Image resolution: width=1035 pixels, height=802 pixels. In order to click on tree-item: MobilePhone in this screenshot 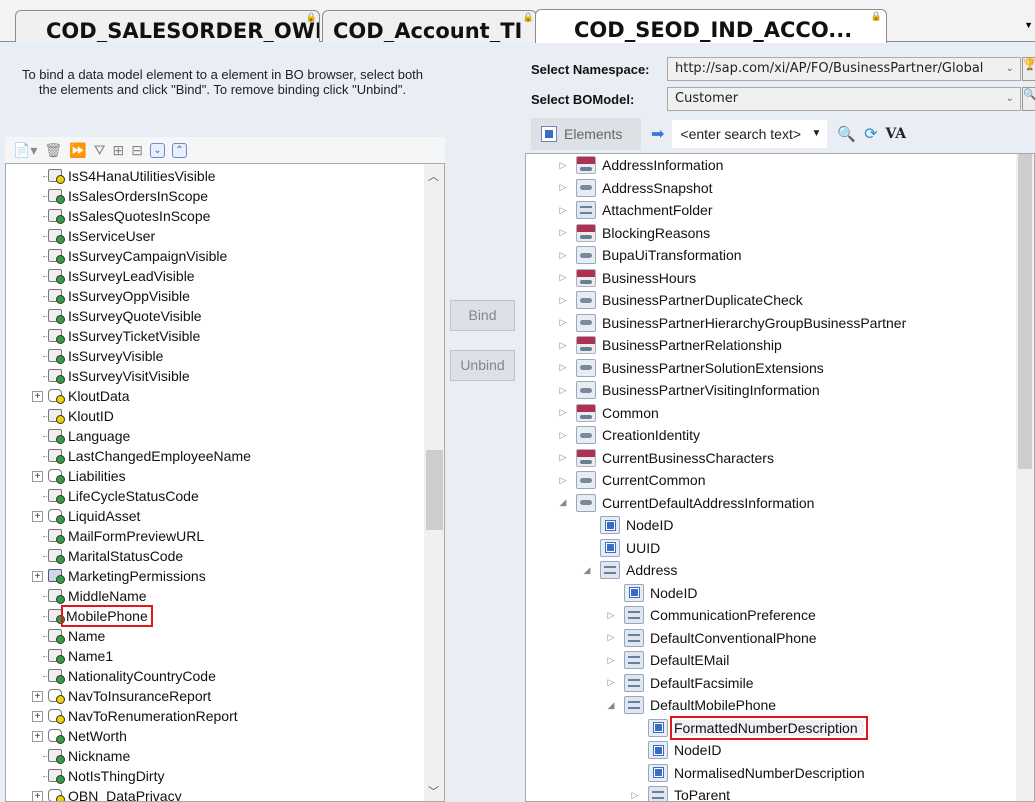, I will do `click(213, 616)`.